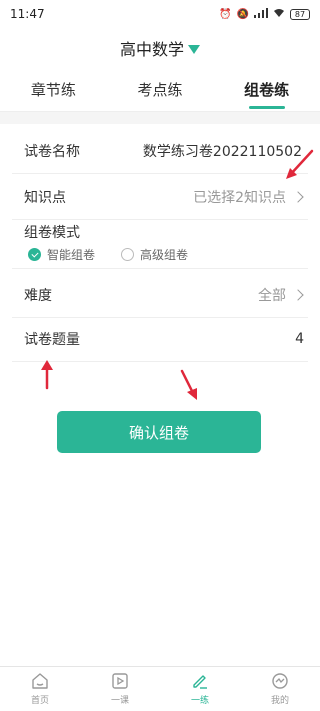  I want to click on mute-icon: 🔕, so click(242, 14).